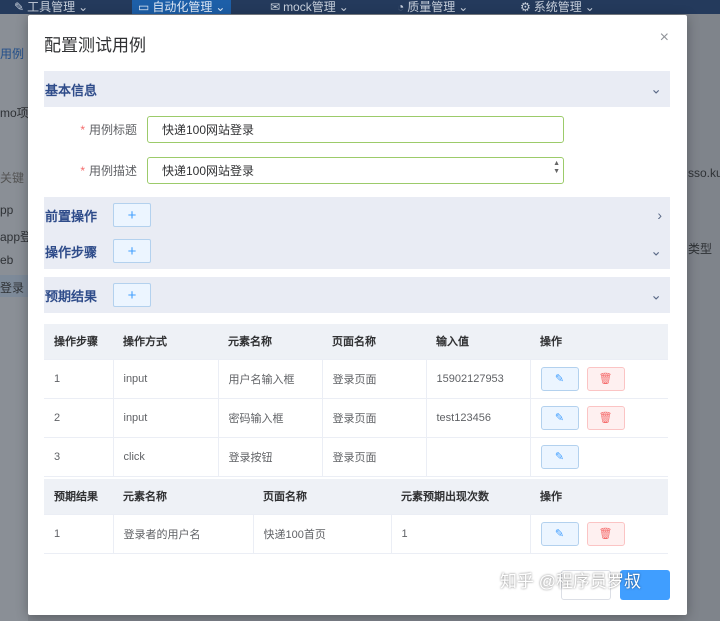  What do you see at coordinates (12, 288) in the screenshot?
I see `bg-label: 登录` at bounding box center [12, 288].